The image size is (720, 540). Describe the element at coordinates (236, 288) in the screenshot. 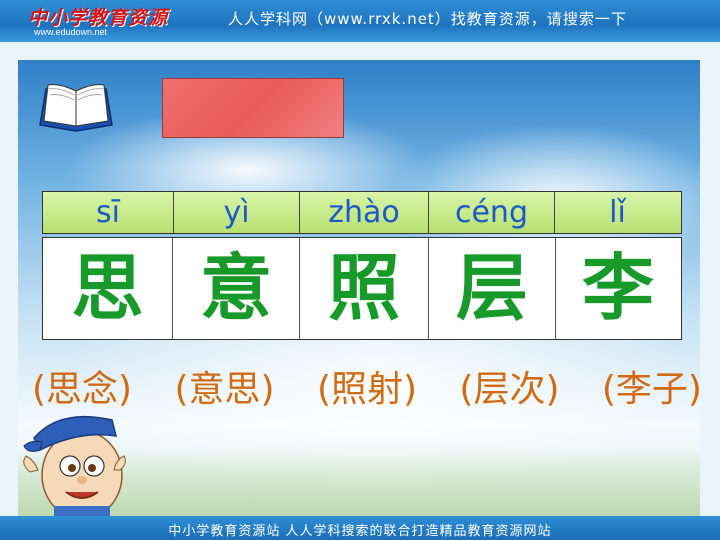

I see `character-cell: 意` at that location.